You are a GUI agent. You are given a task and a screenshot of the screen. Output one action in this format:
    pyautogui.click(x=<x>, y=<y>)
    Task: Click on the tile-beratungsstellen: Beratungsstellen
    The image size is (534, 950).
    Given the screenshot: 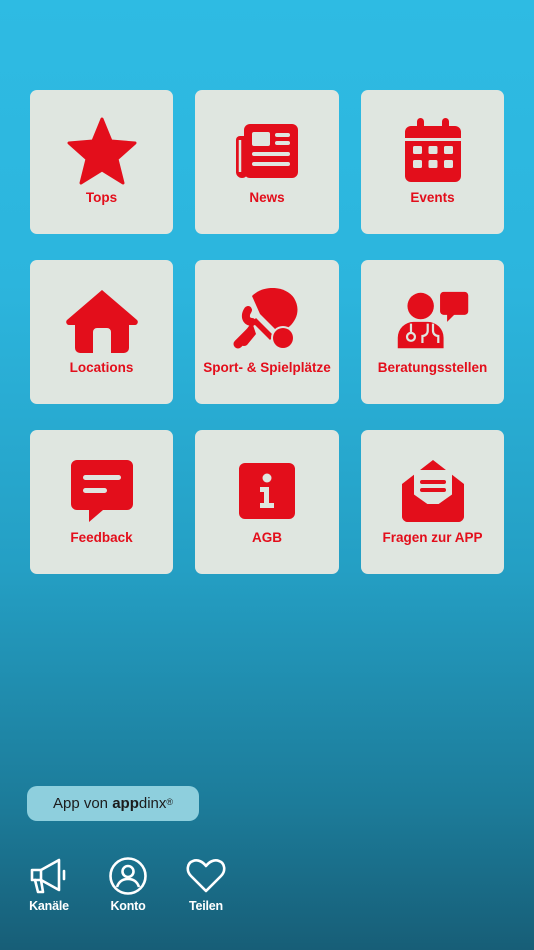 What is the action you would take?
    pyautogui.click(x=432, y=332)
    